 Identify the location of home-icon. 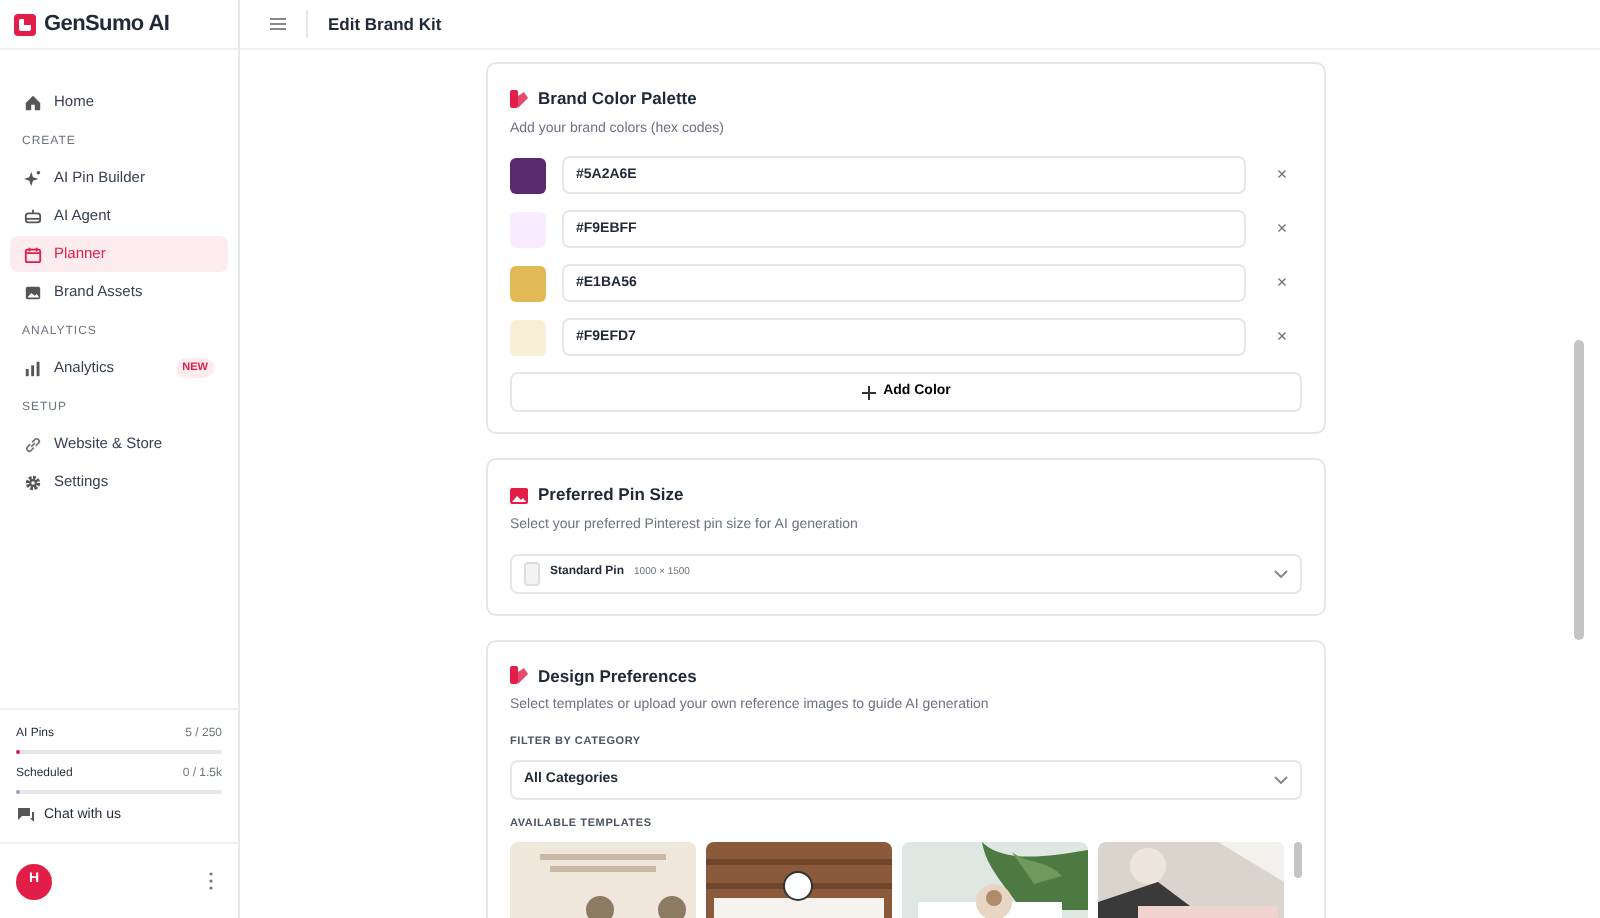
(33, 102).